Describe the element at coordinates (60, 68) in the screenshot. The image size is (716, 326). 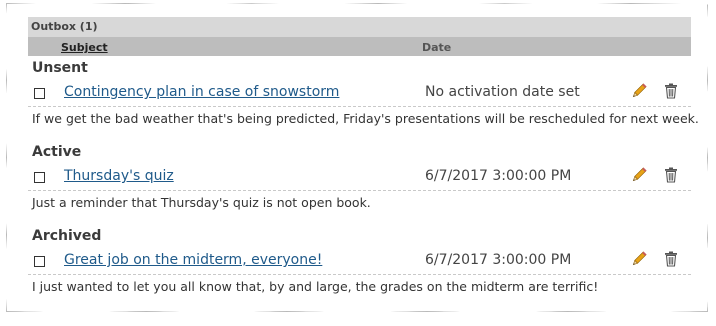
I see `section-title-unsent: Unsent` at that location.